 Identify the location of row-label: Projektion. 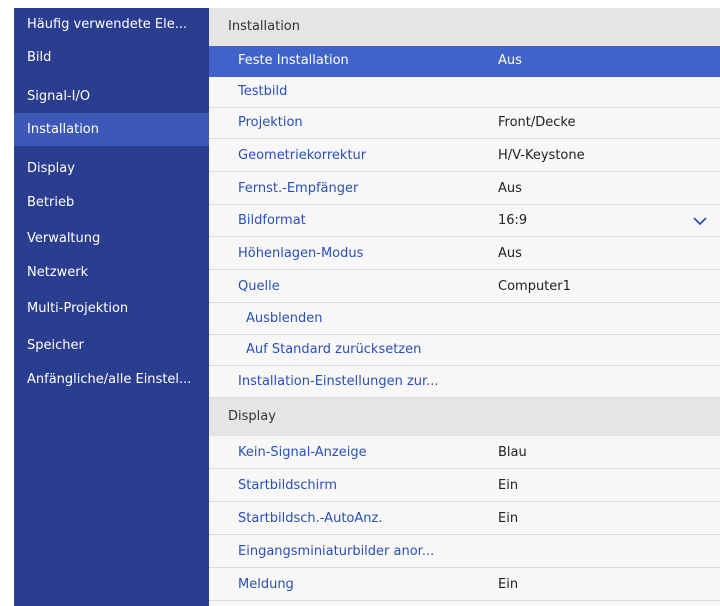
(270, 122).